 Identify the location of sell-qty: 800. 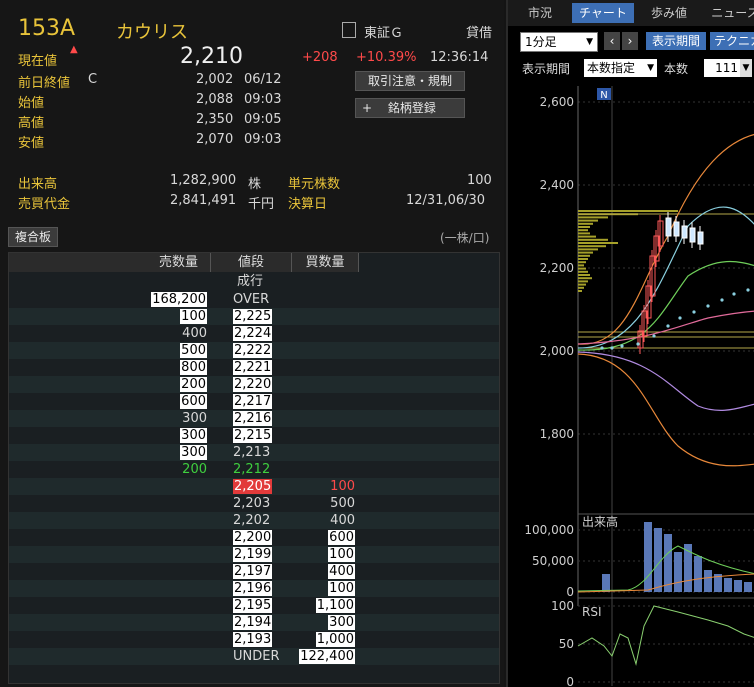
(193, 367).